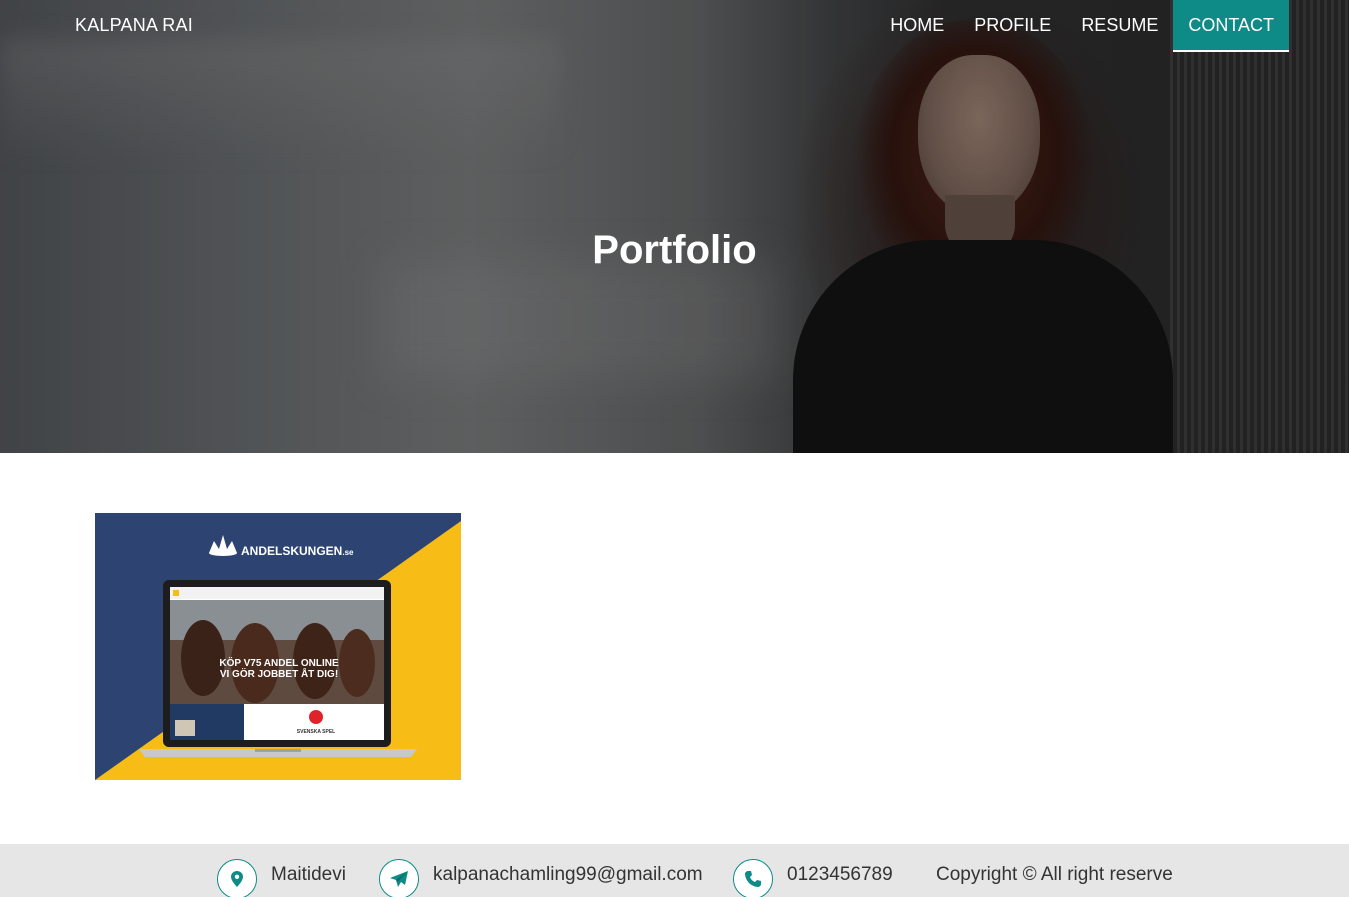 The image size is (1349, 897). Describe the element at coordinates (1119, 26) in the screenshot. I see `nav-resume: RESUME` at that location.